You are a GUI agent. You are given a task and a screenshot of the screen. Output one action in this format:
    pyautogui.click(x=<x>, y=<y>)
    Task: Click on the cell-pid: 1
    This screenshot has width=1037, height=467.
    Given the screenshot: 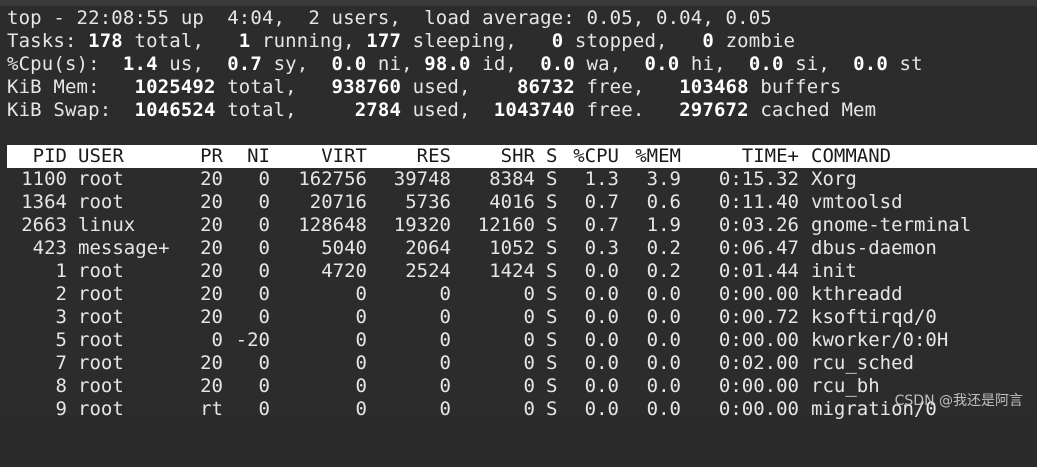 What is the action you would take?
    pyautogui.click(x=61, y=271)
    